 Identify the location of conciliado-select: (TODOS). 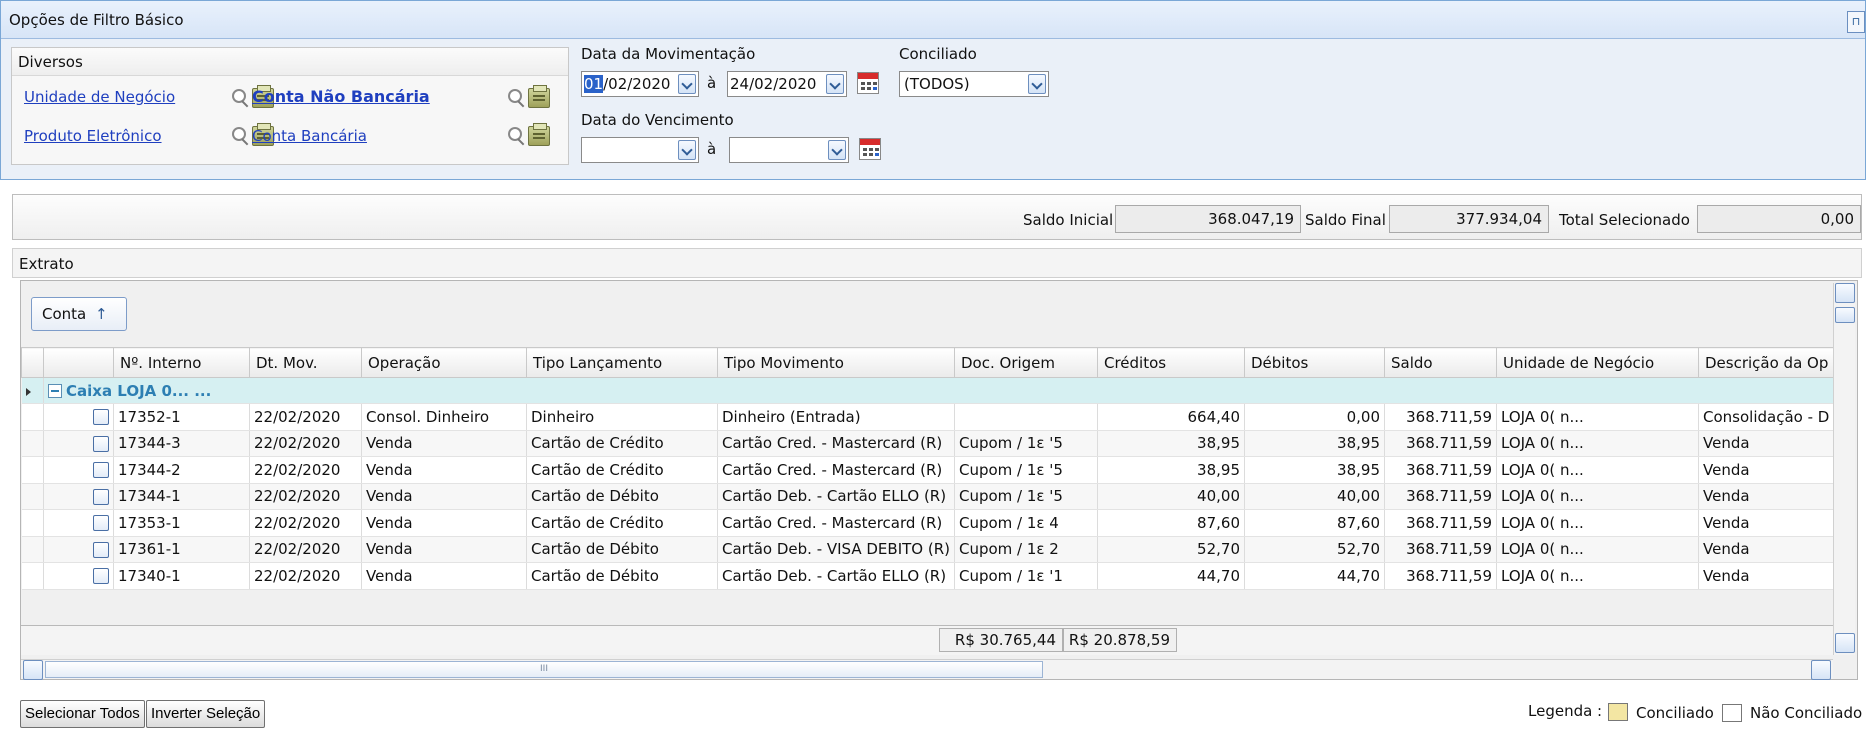
(974, 84).